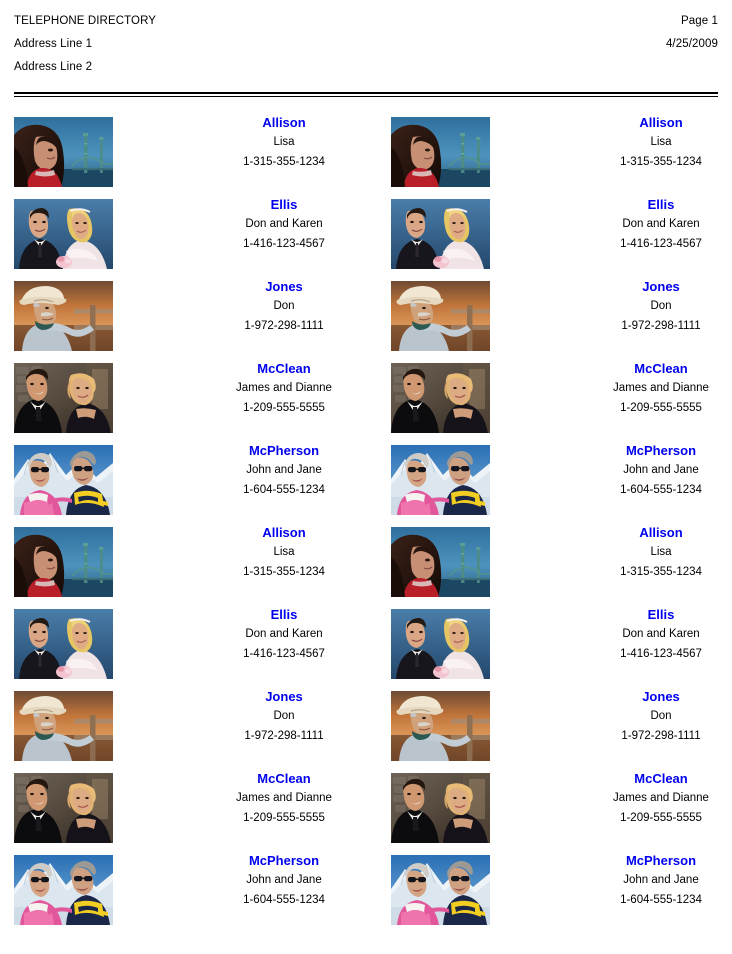  Describe the element at coordinates (53, 44) in the screenshot. I see `address-line-1: Address Line 1` at that location.